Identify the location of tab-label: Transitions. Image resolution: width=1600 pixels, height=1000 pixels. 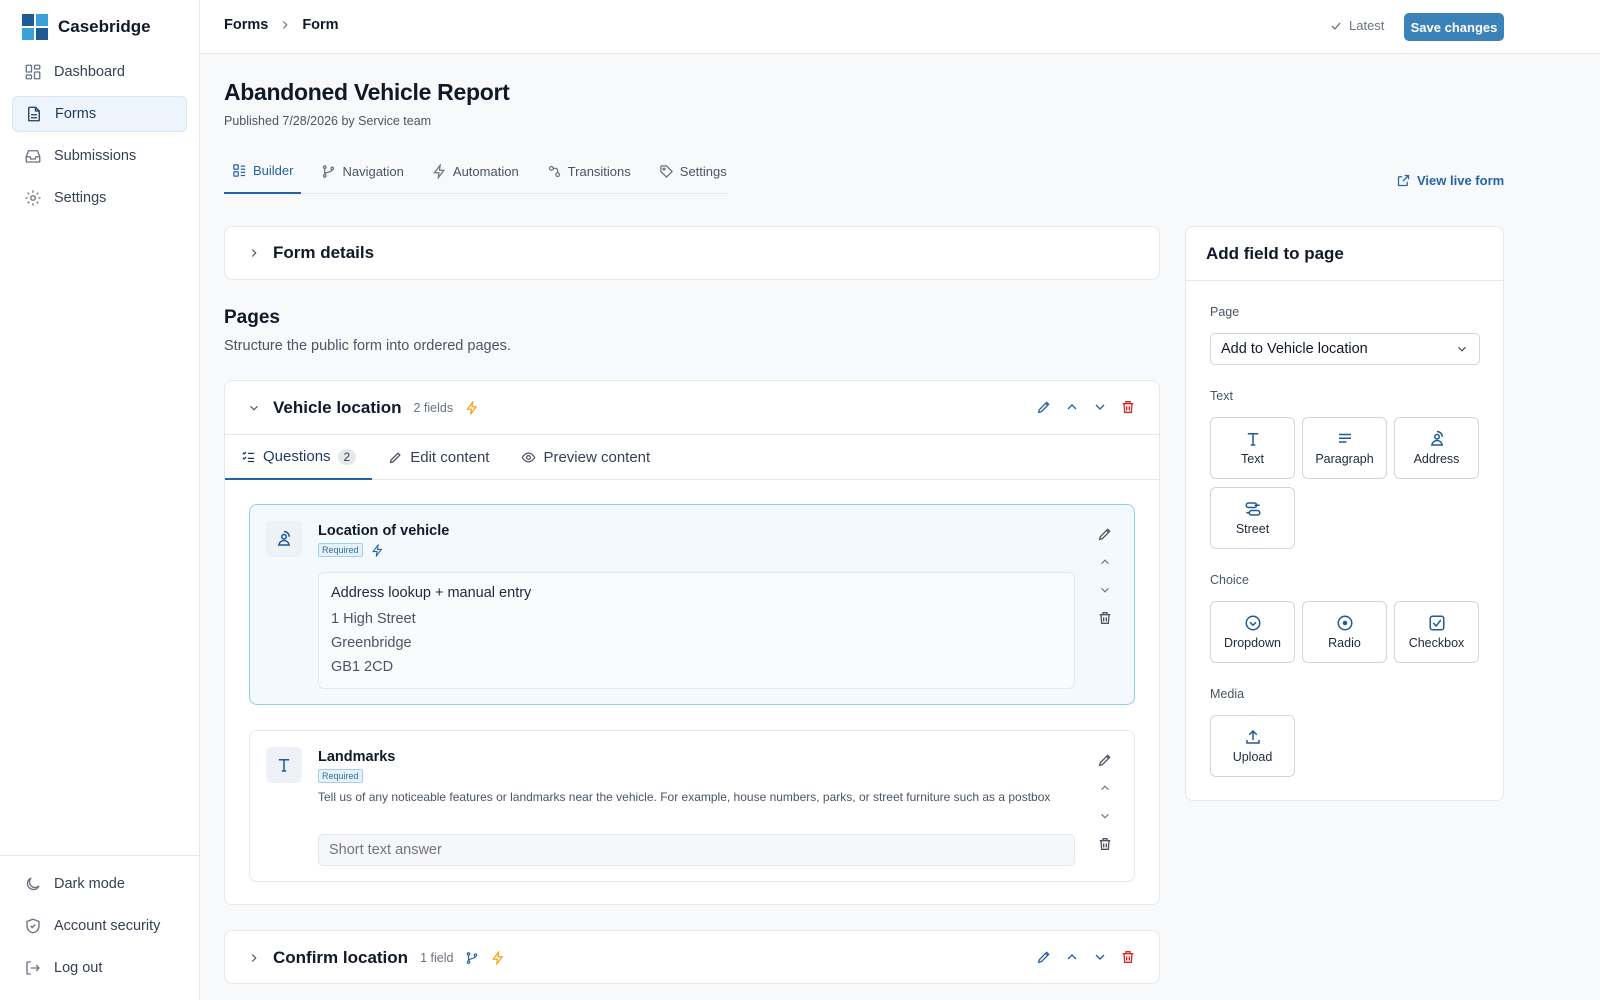
(599, 171).